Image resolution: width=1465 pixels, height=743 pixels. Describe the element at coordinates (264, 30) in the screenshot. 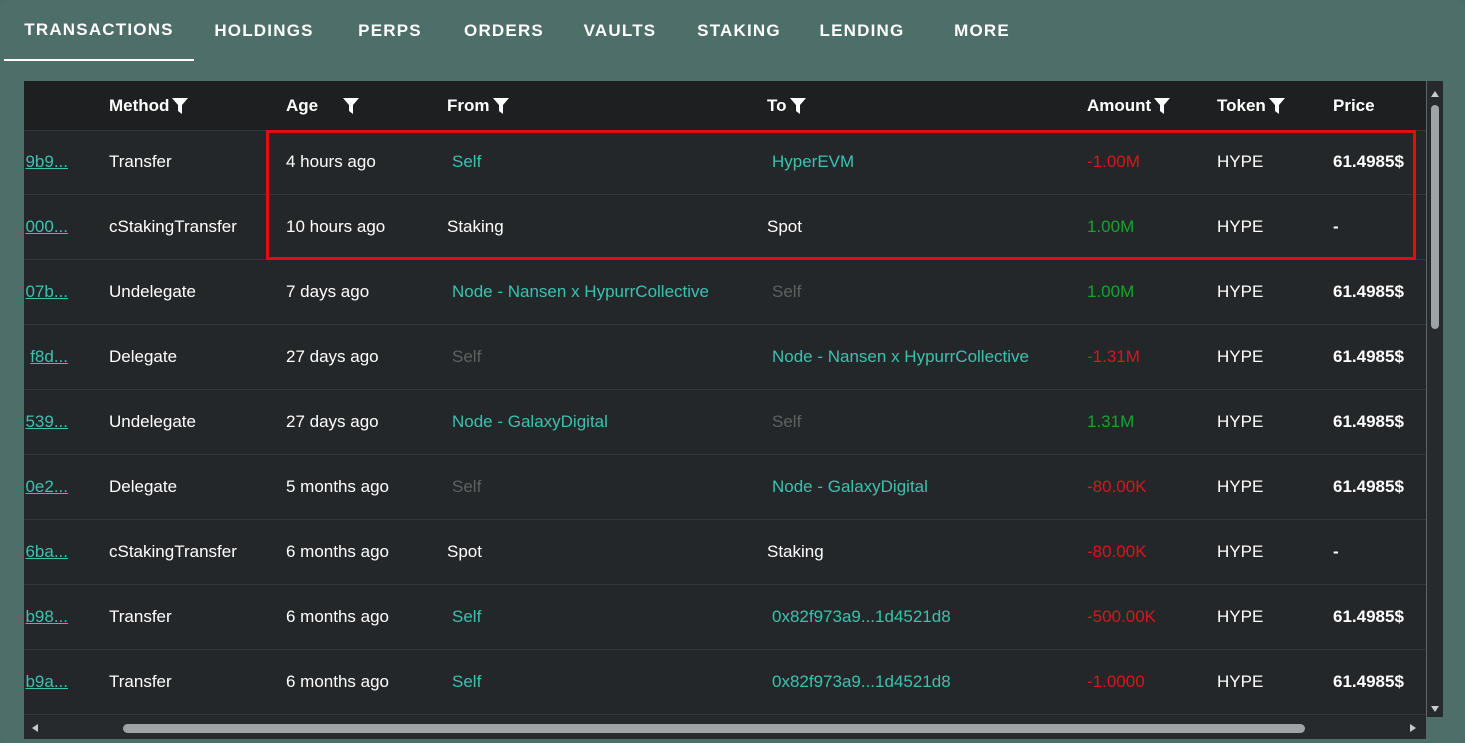

I see `tab-holdings: HOLDINGS` at that location.